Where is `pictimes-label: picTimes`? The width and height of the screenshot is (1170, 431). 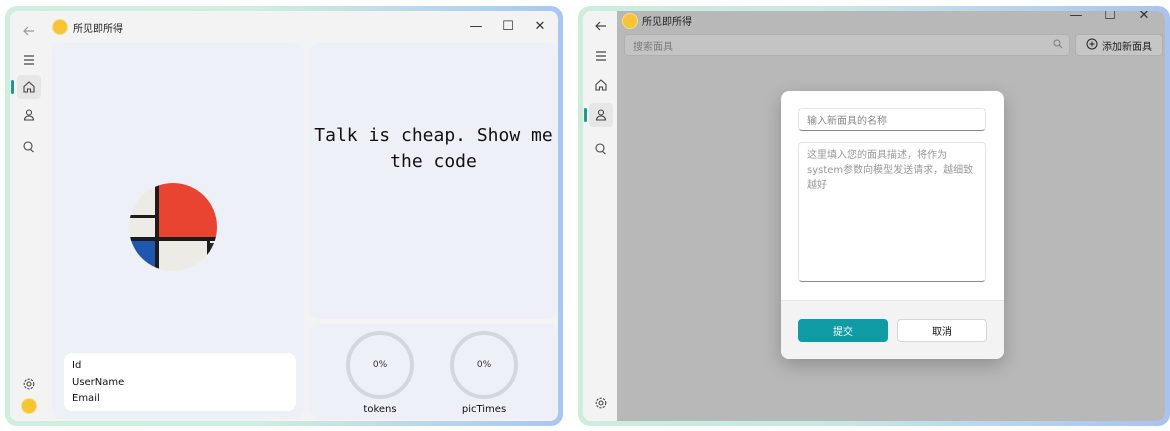 pictimes-label: picTimes is located at coordinates (484, 409).